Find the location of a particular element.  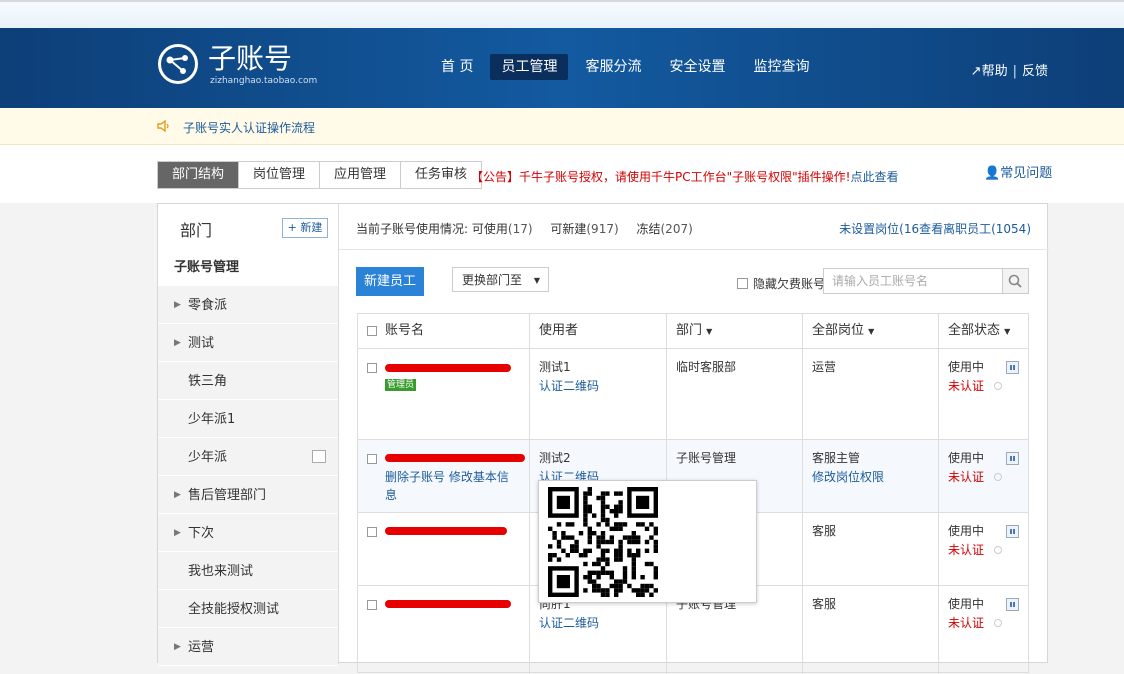

search-input: 请输入员工账号名 is located at coordinates (913, 281).